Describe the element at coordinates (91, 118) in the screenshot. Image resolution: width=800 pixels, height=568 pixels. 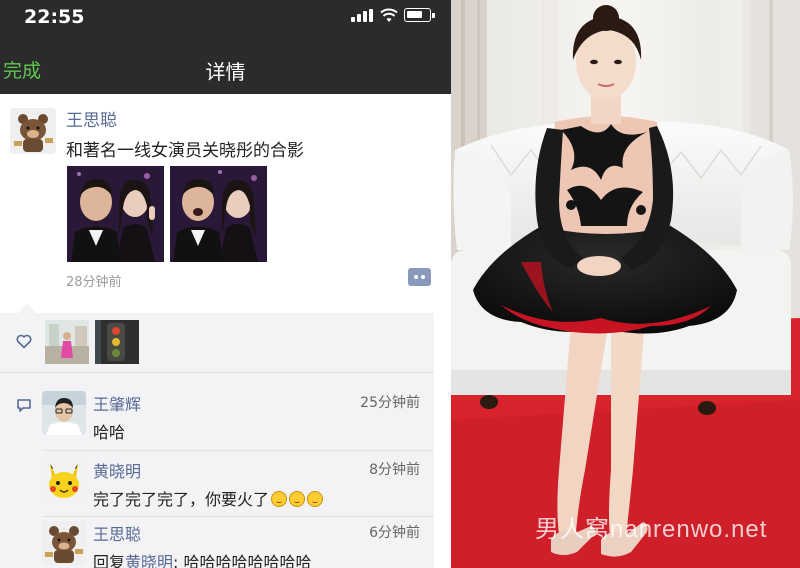
I see `post-author-name: 王思聪` at that location.